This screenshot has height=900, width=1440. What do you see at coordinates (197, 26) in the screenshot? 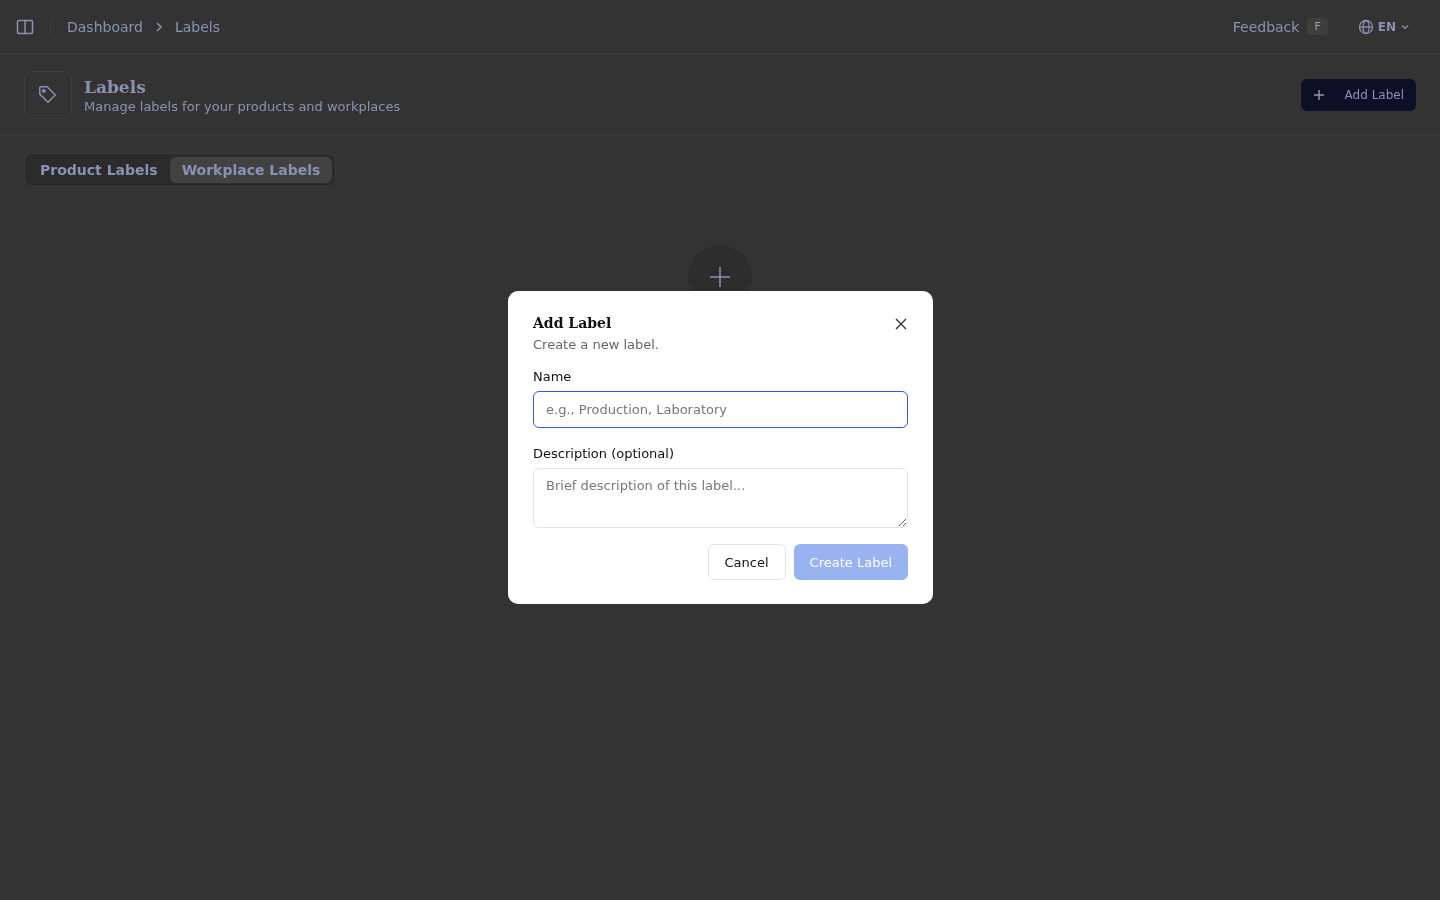
I see `breadcrumb-link: Labels` at bounding box center [197, 26].